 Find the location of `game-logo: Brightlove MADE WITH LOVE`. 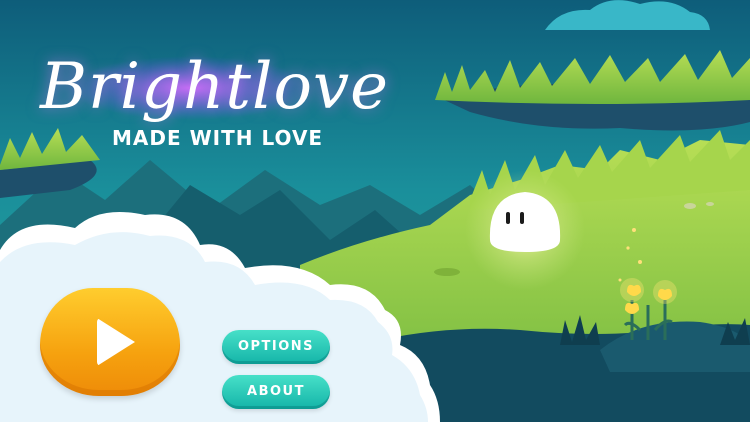

game-logo: Brightlove MADE WITH LOVE is located at coordinates (230, 100).